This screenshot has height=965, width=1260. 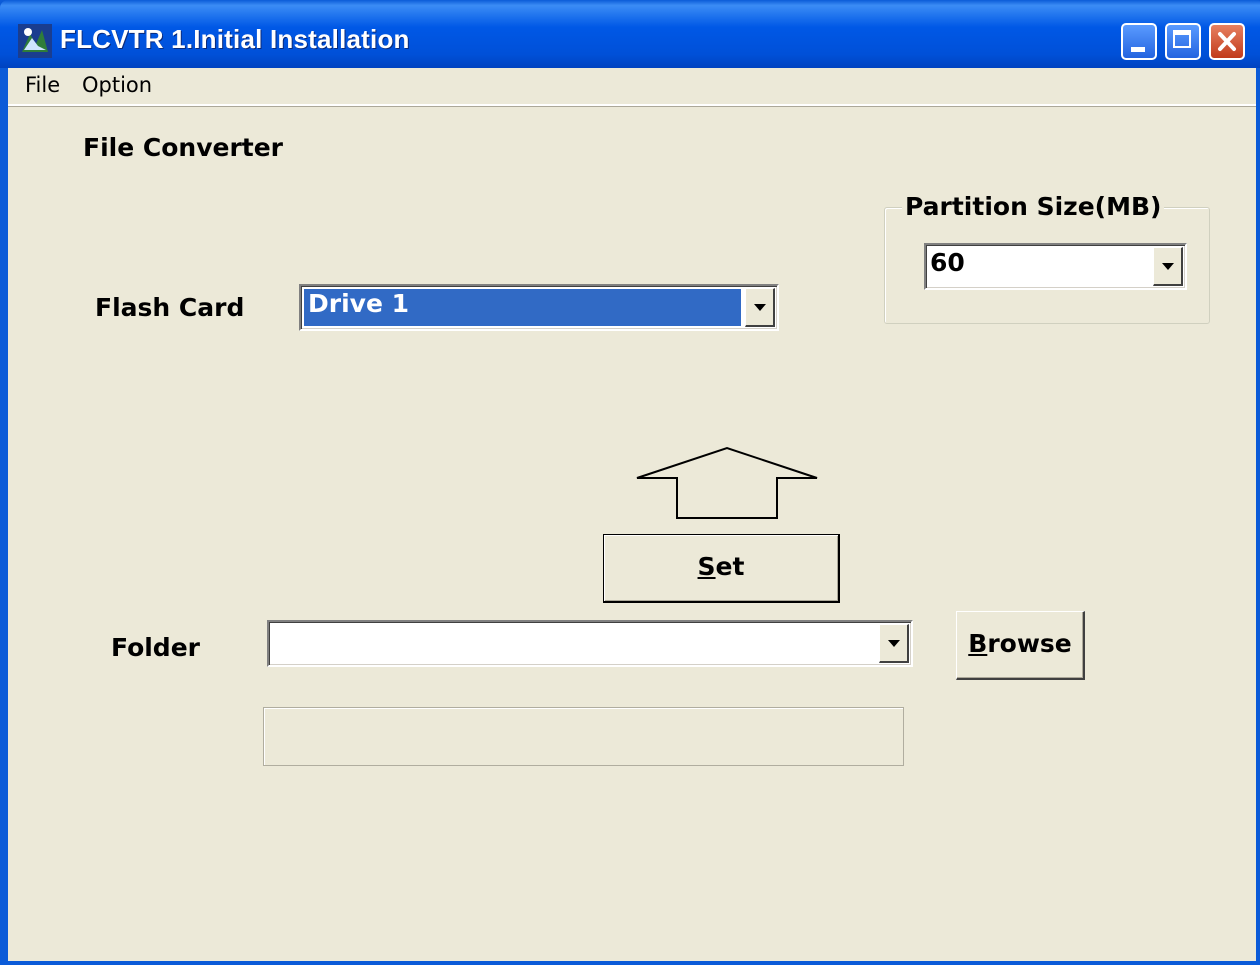 What do you see at coordinates (183, 147) in the screenshot?
I see `page-title: File Converter` at bounding box center [183, 147].